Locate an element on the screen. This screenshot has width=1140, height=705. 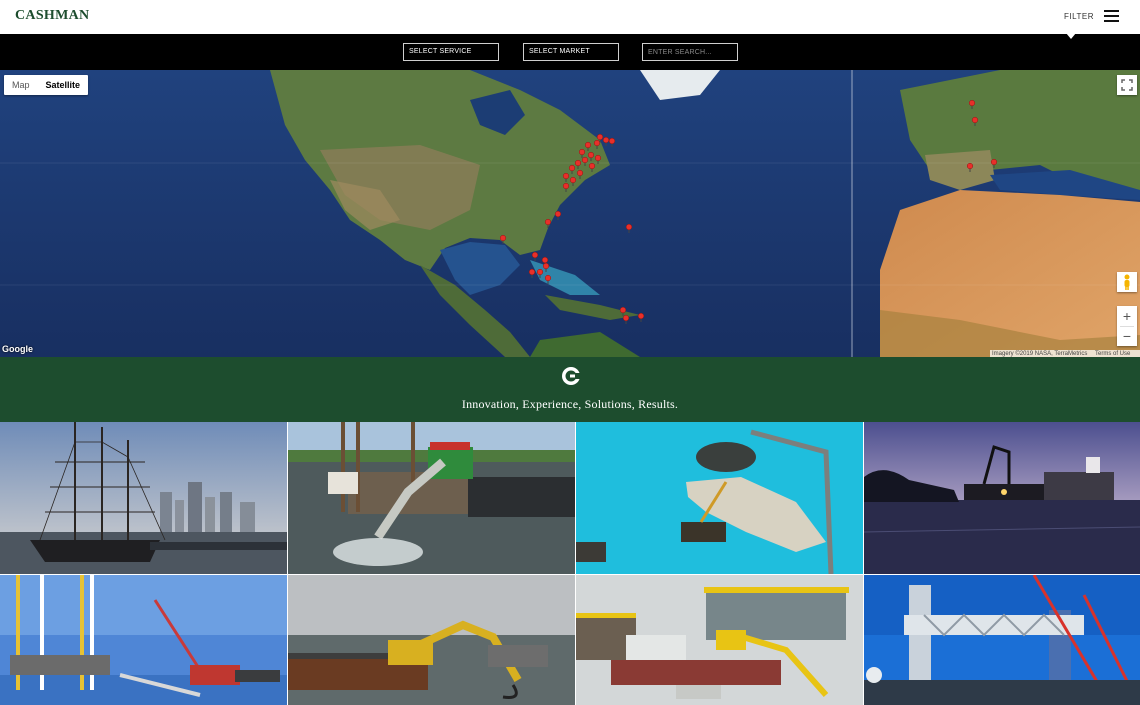
cashman-logo: CASHMAN is located at coordinates (52, 16).